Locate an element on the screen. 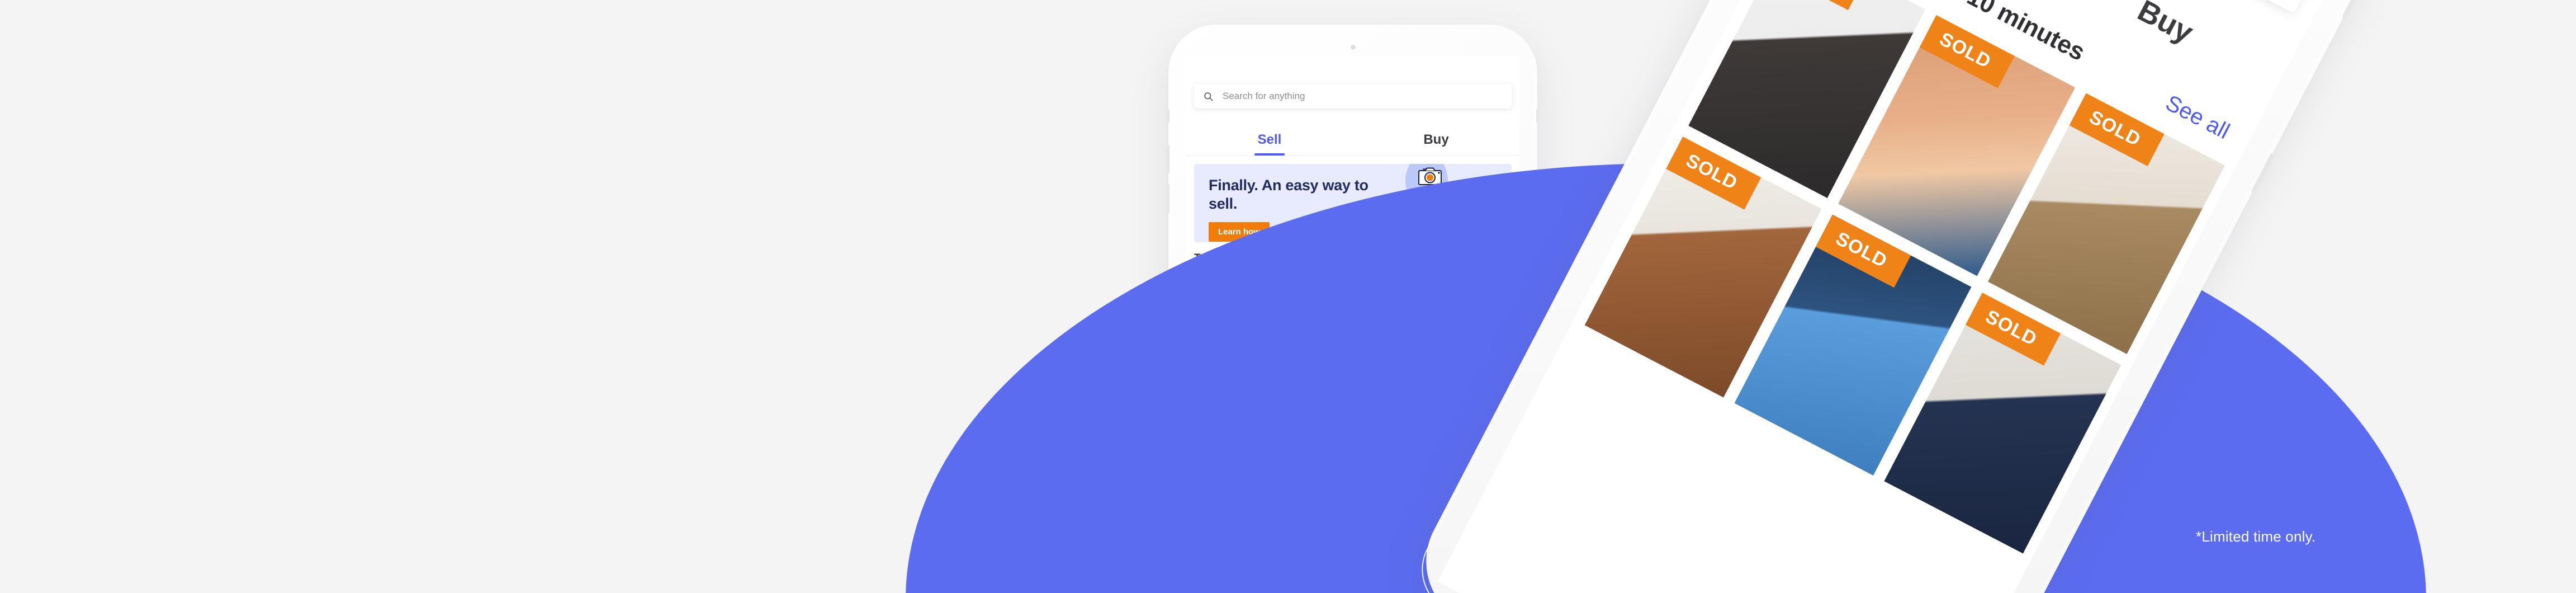 The height and width of the screenshot is (593, 2576). search-bar: Search for anything is located at coordinates (1353, 96).